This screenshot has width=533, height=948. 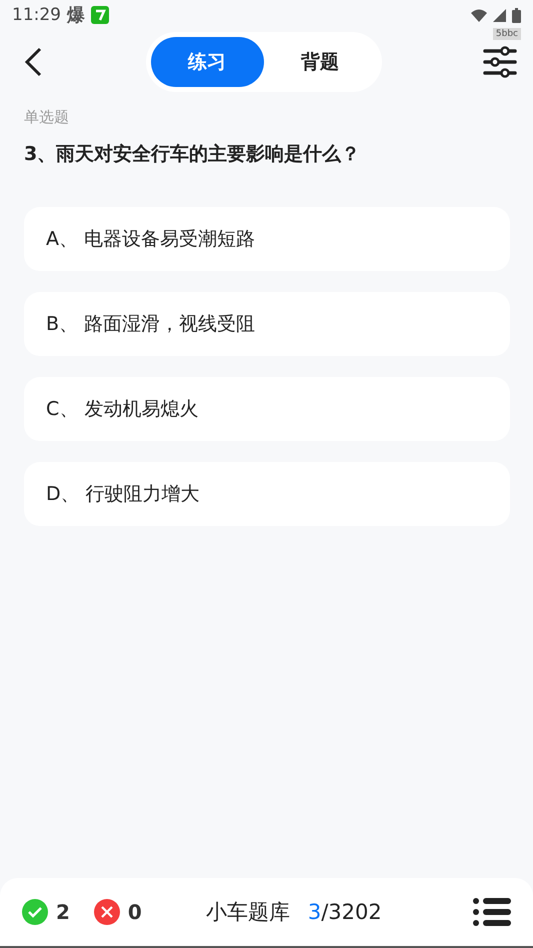 What do you see at coordinates (76, 15) in the screenshot?
I see `notification-text: 爆` at bounding box center [76, 15].